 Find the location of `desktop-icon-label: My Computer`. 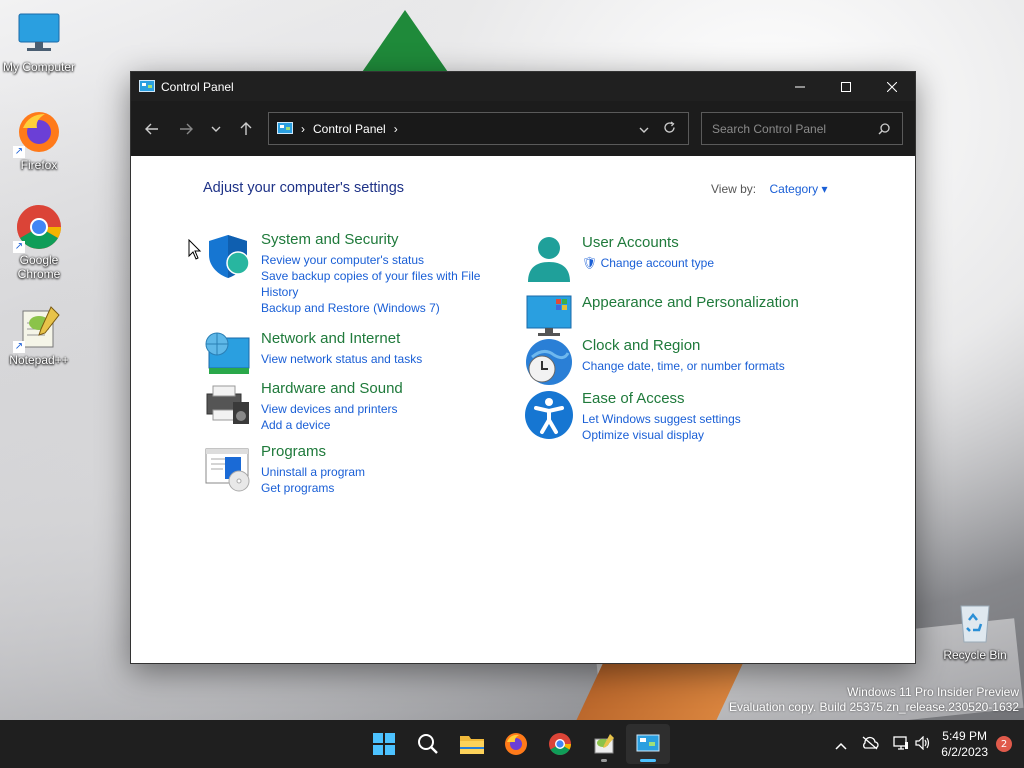

desktop-icon-label: My Computer is located at coordinates (39, 67).